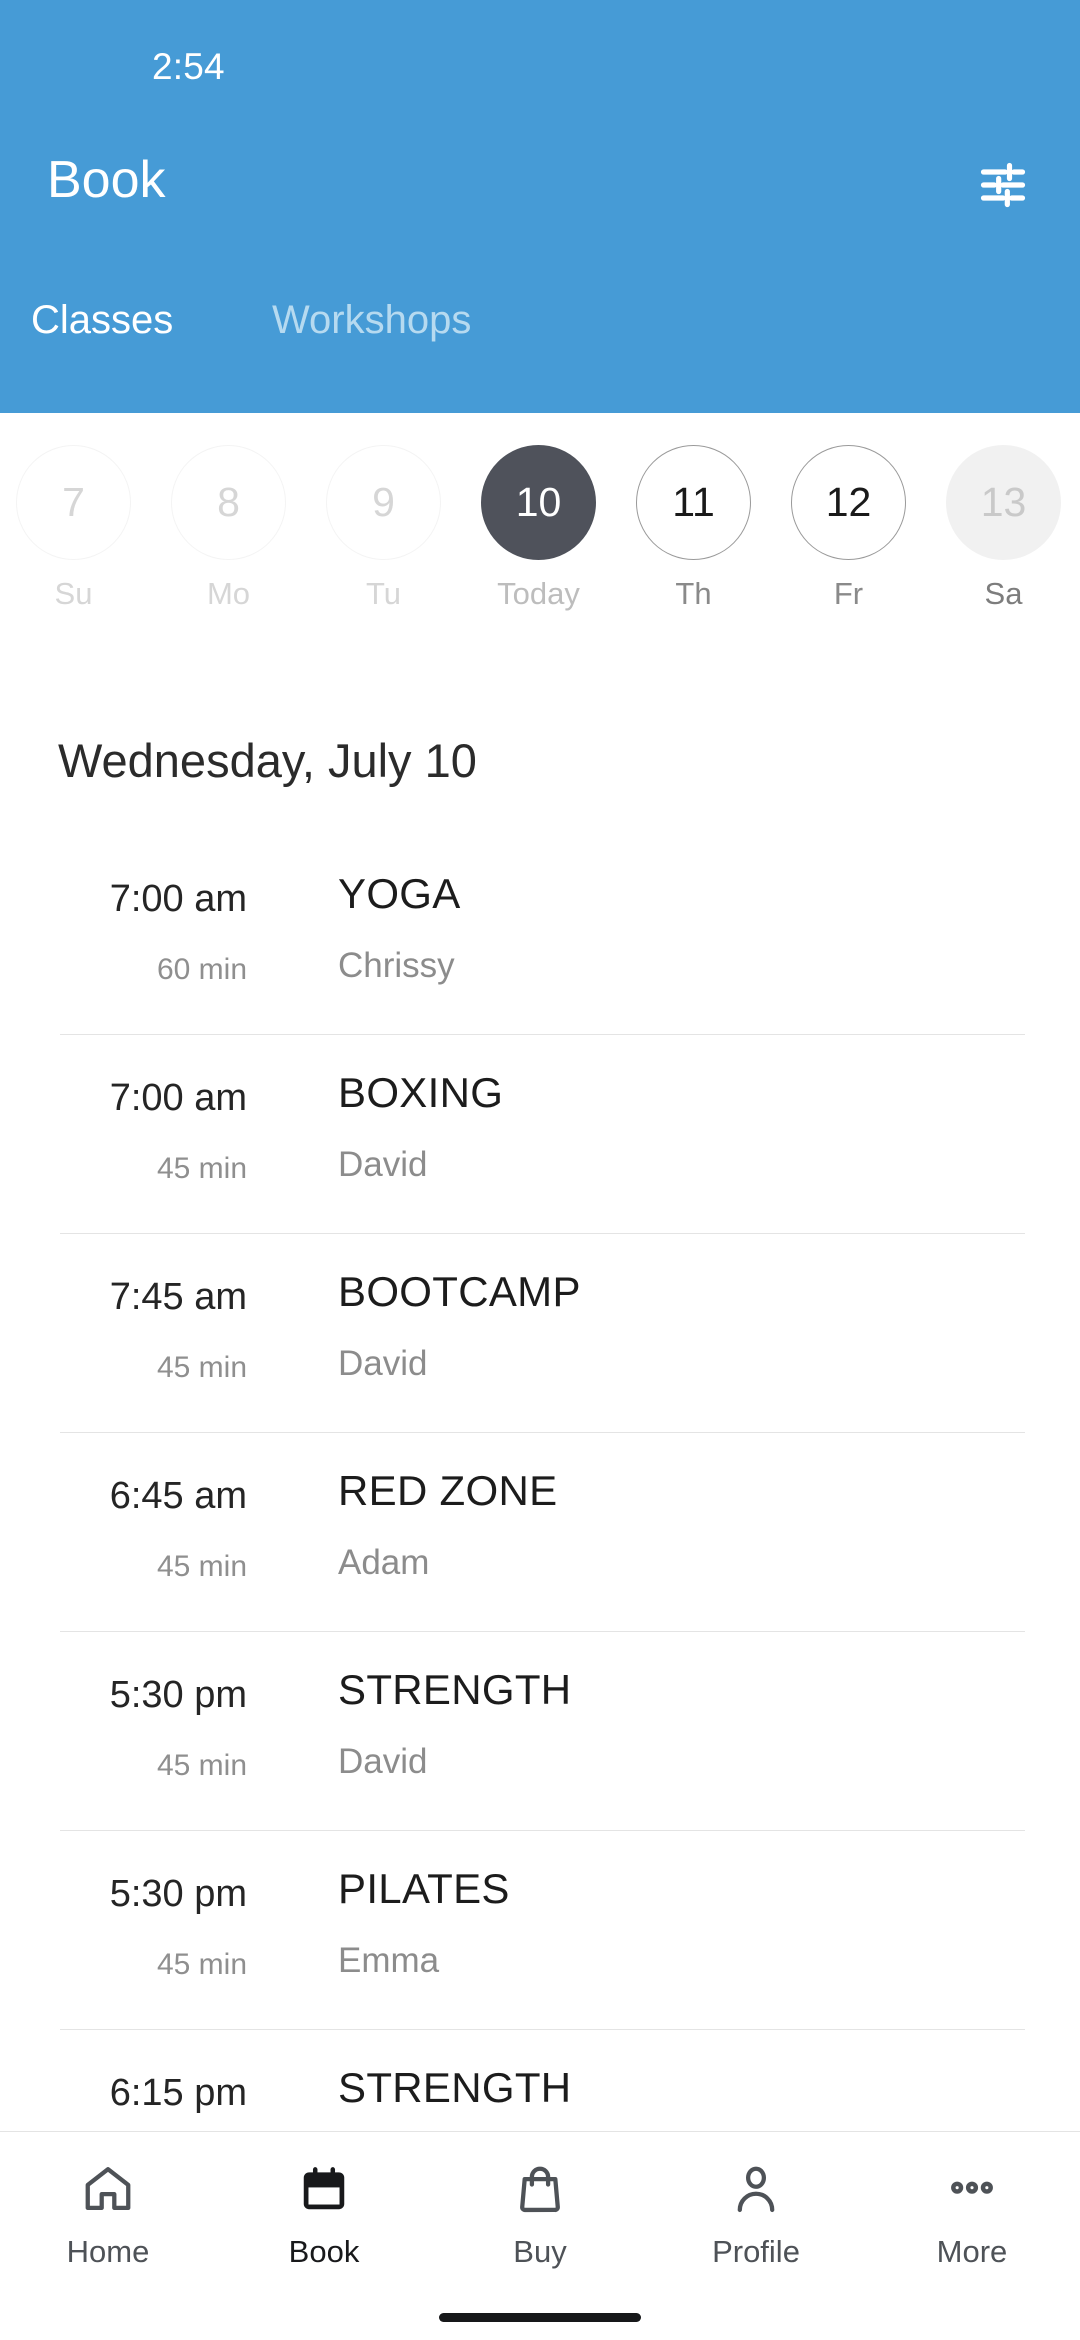 This screenshot has width=1080, height=2340. Describe the element at coordinates (540, 184) in the screenshot. I see `app-bar: Book` at that location.